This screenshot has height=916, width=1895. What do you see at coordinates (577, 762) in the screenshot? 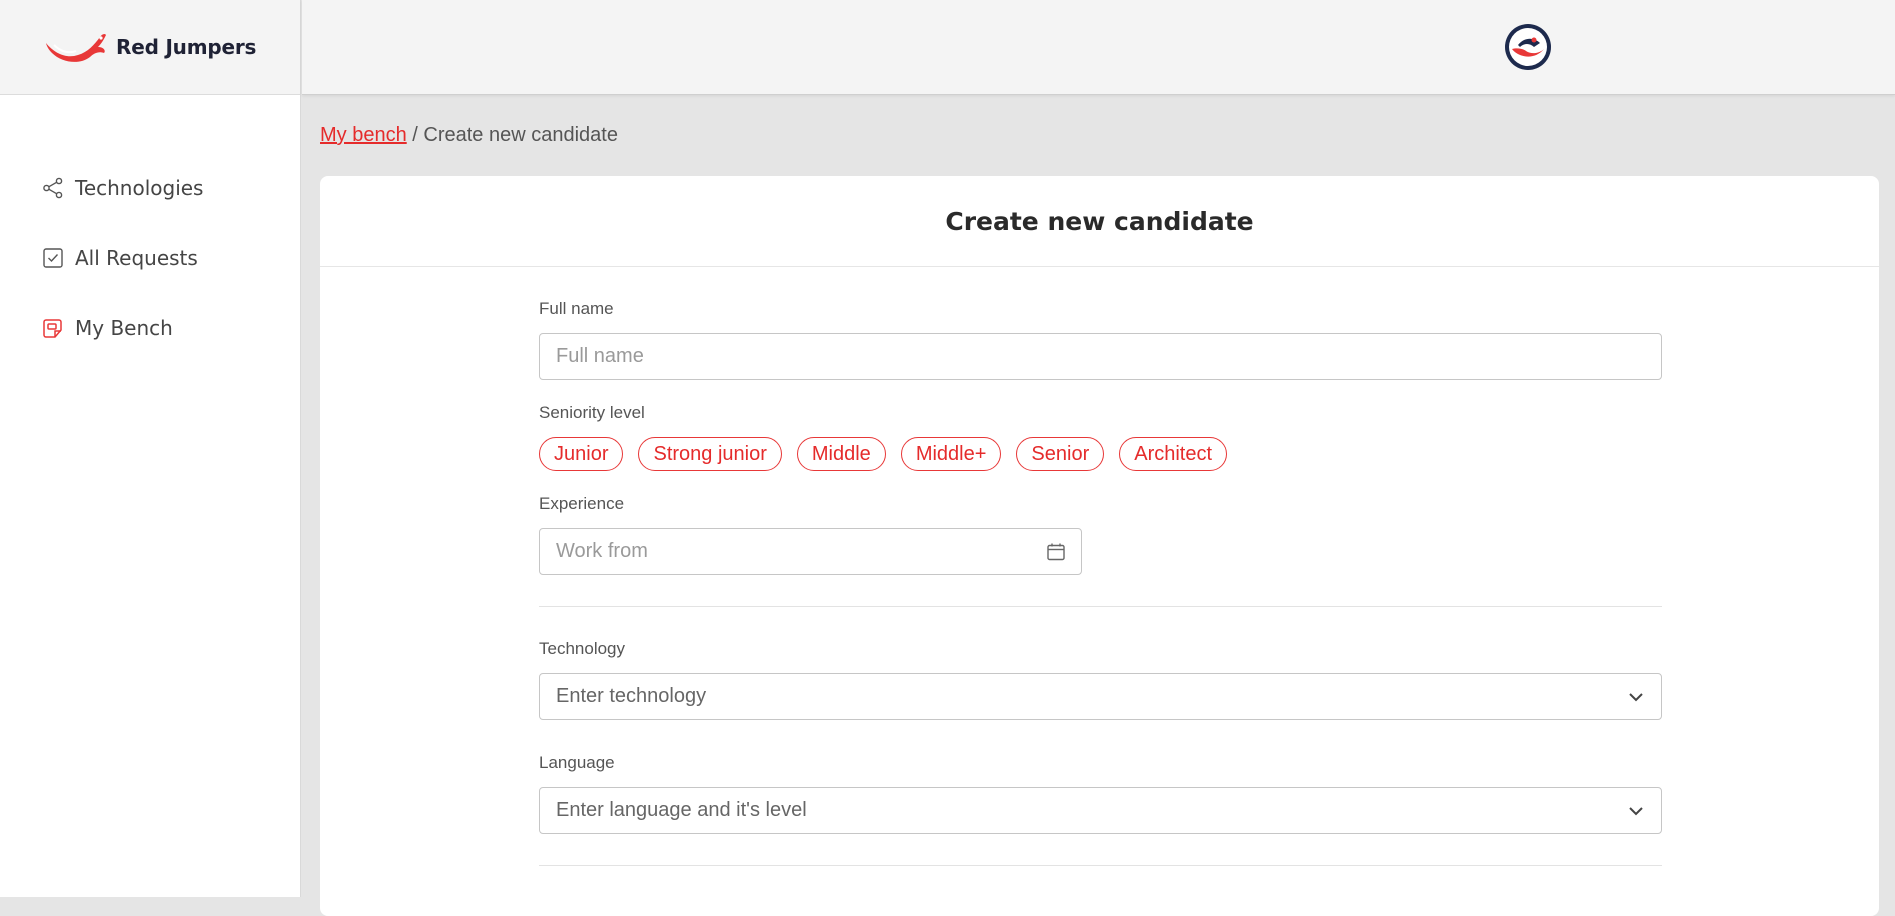
I see `language-label: Language` at bounding box center [577, 762].